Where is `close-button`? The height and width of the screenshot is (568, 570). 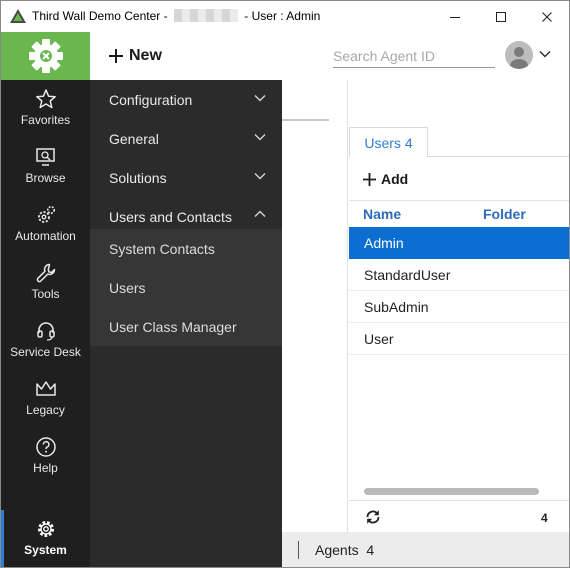
close-button is located at coordinates (546, 16).